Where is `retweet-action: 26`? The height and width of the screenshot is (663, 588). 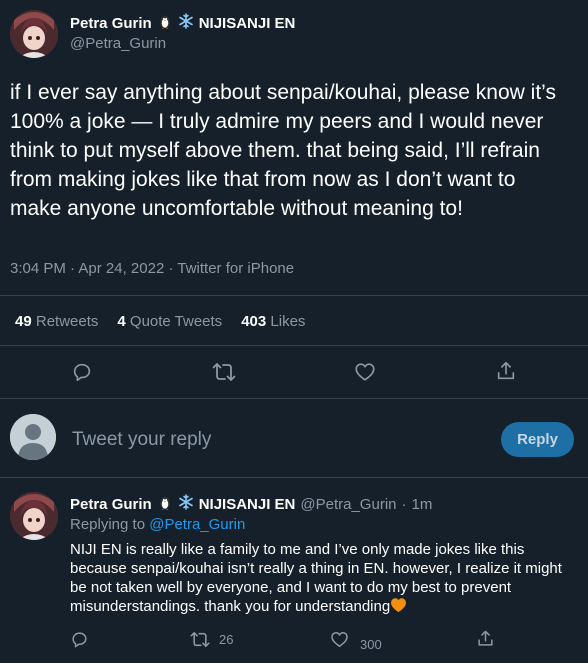
retweet-action: 26 is located at coordinates (211, 639).